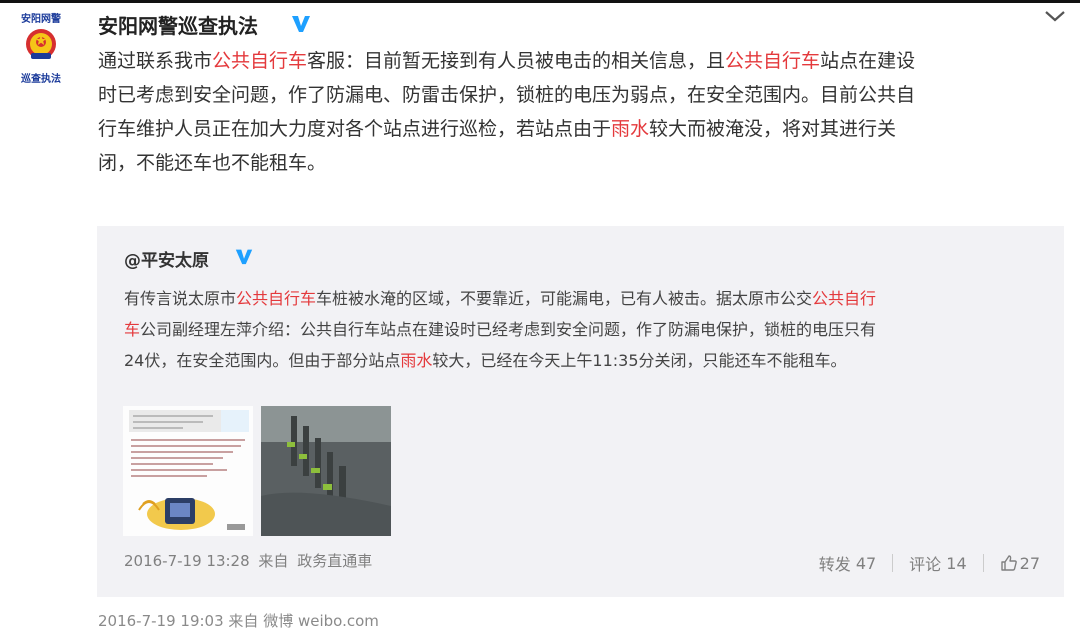  Describe the element at coordinates (834, 564) in the screenshot. I see `forward-label: 转发` at that location.